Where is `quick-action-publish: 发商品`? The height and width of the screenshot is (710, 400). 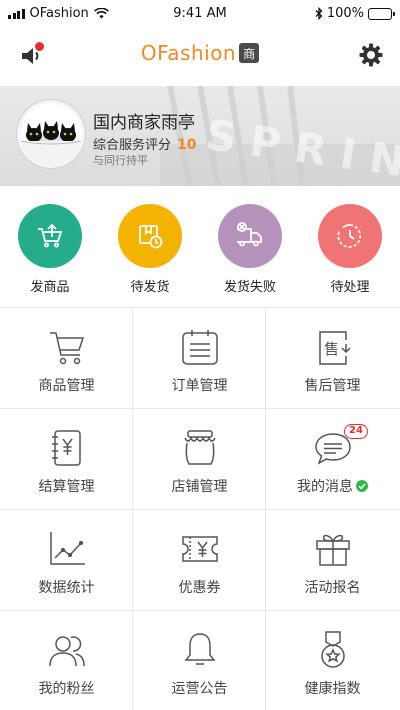
quick-action-publish: 发商品 is located at coordinates (50, 250).